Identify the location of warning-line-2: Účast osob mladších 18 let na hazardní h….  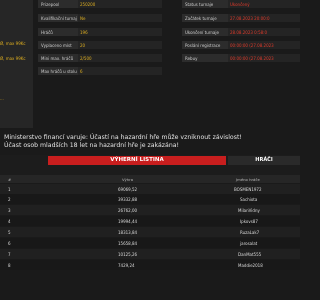
(92, 145).